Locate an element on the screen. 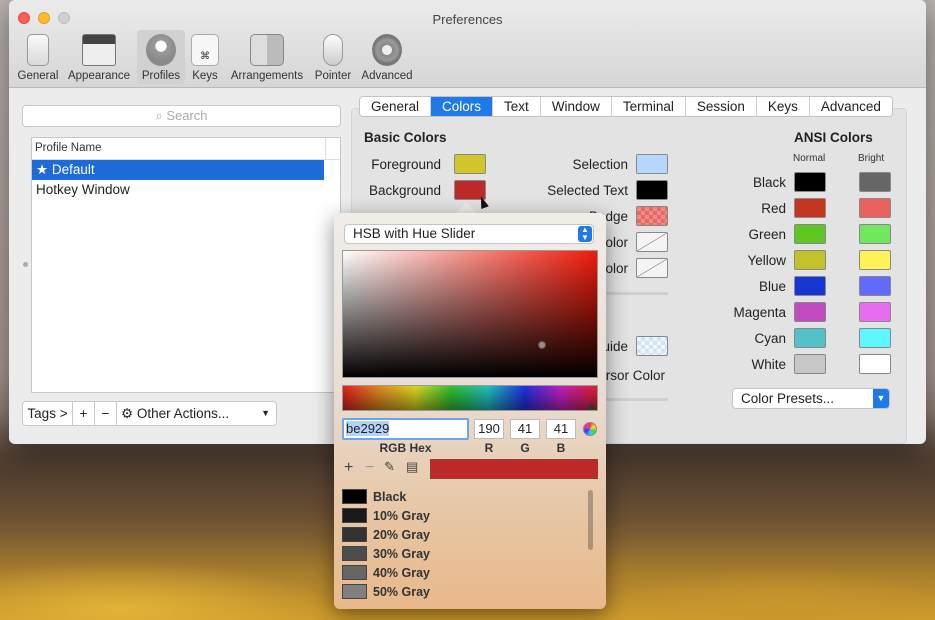 This screenshot has height=620, width=935. selection-color-swatch is located at coordinates (652, 164).